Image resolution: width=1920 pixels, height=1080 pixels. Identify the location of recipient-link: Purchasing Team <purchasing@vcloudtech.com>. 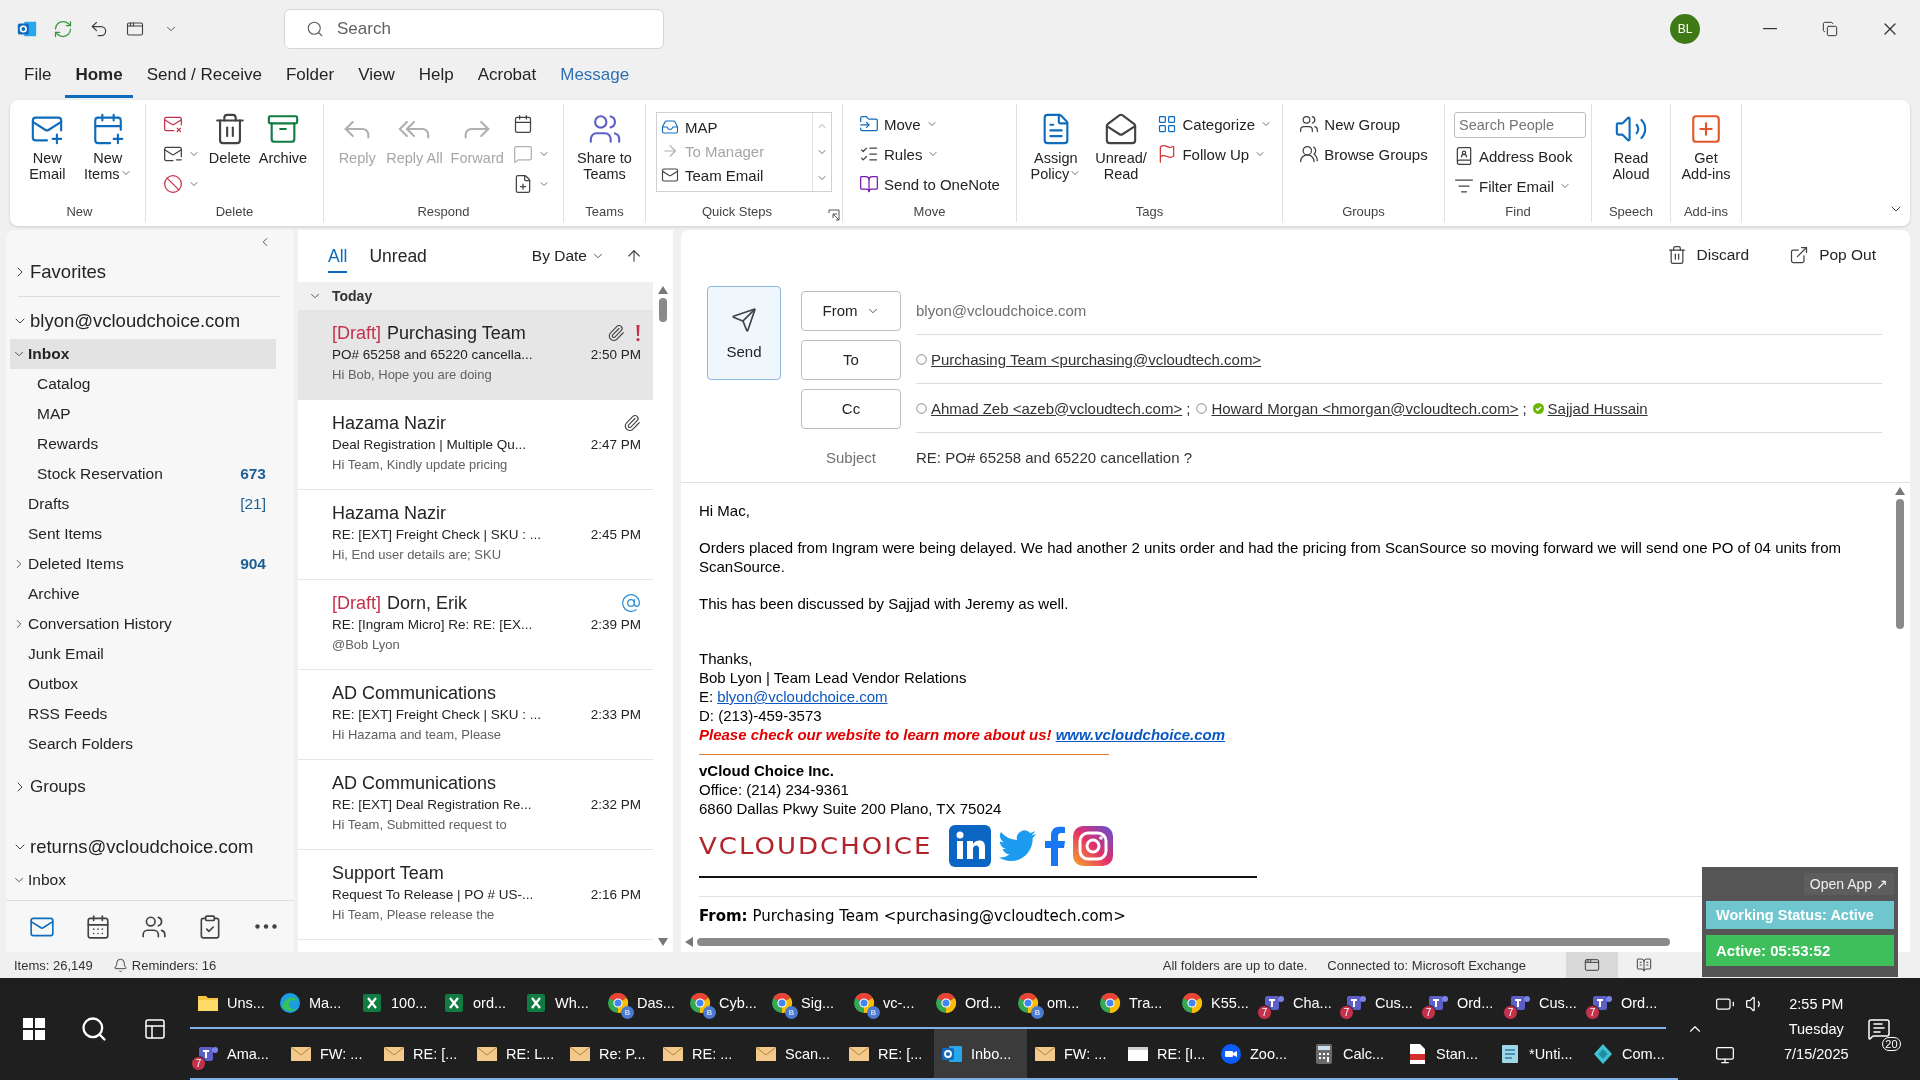
(1096, 359).